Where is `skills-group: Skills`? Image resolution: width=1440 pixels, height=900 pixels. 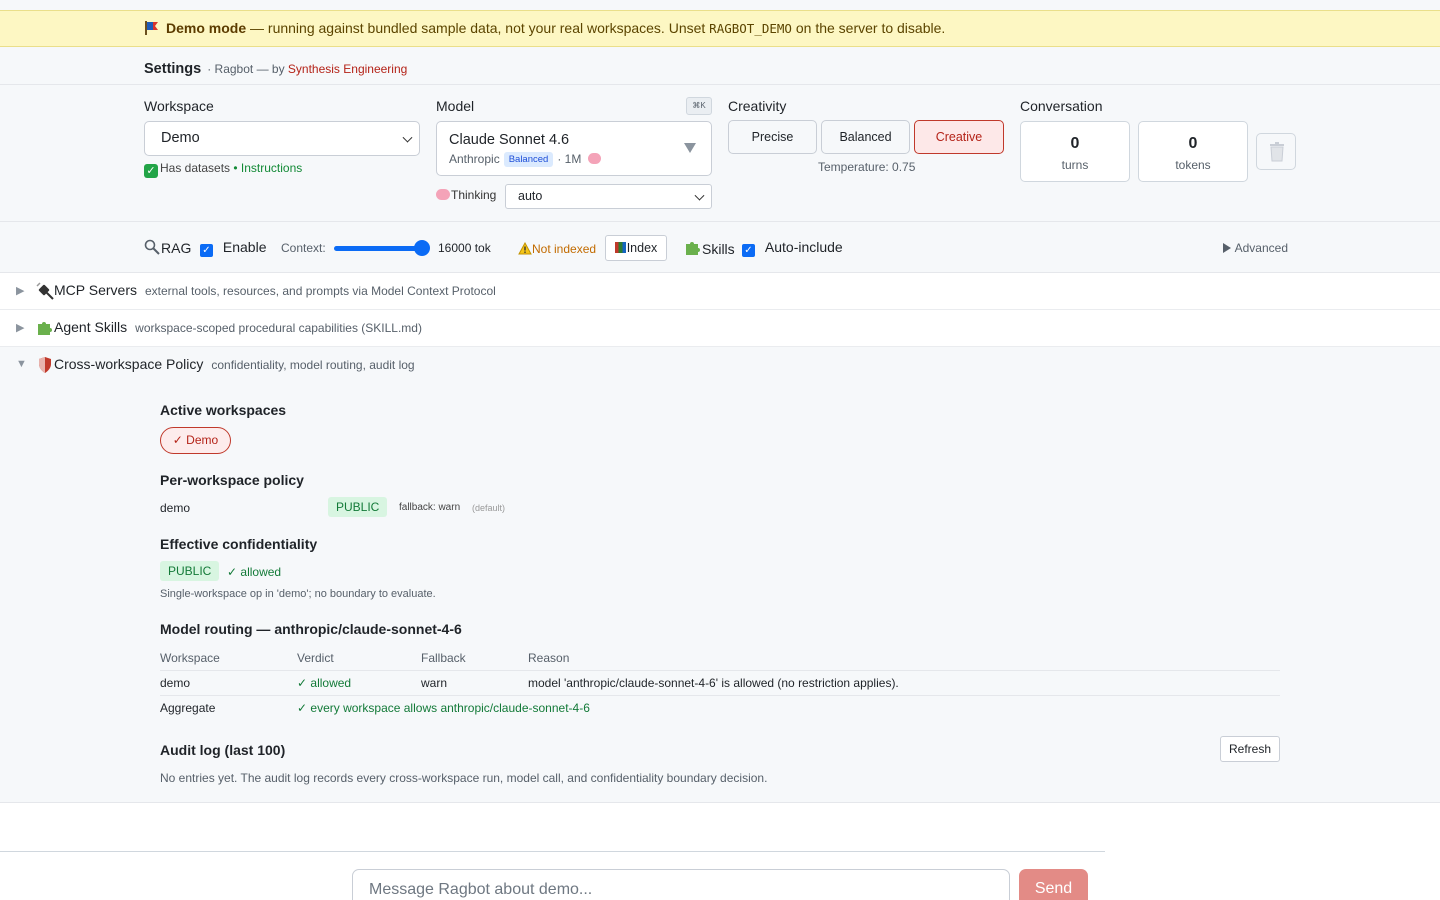 skills-group: Skills is located at coordinates (709, 248).